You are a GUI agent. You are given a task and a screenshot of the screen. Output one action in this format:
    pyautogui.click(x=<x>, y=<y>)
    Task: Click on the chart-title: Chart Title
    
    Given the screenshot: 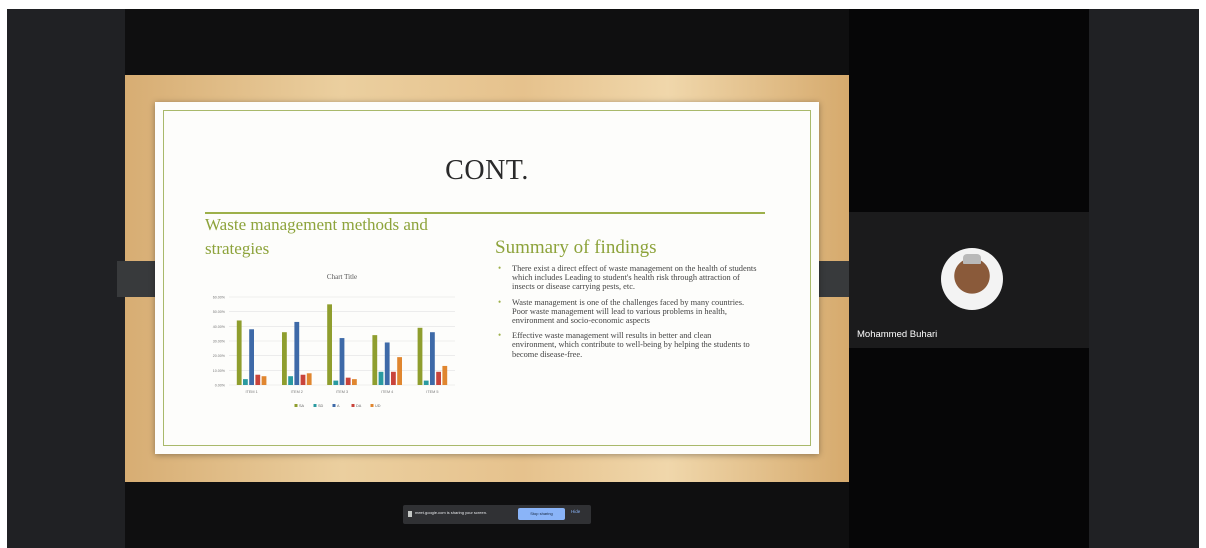 What is the action you would take?
    pyautogui.click(x=342, y=277)
    